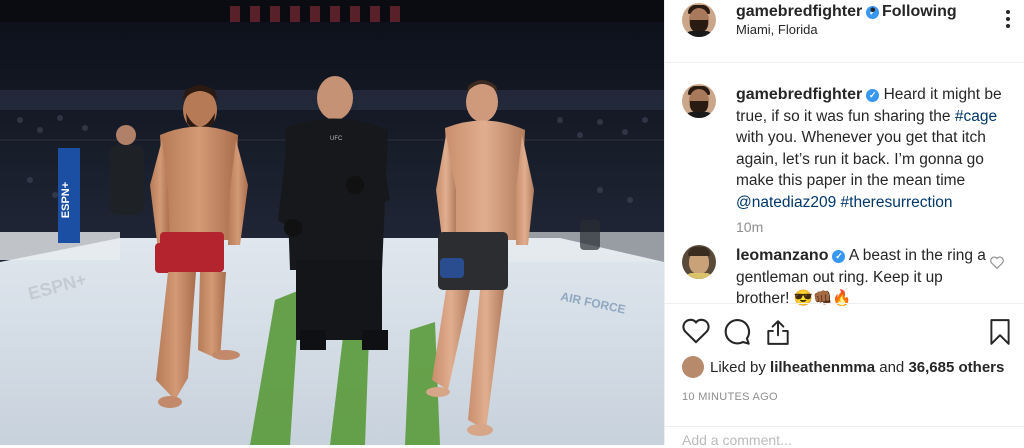  I want to click on author-username: gamebredfighter ✓, so click(808, 12).